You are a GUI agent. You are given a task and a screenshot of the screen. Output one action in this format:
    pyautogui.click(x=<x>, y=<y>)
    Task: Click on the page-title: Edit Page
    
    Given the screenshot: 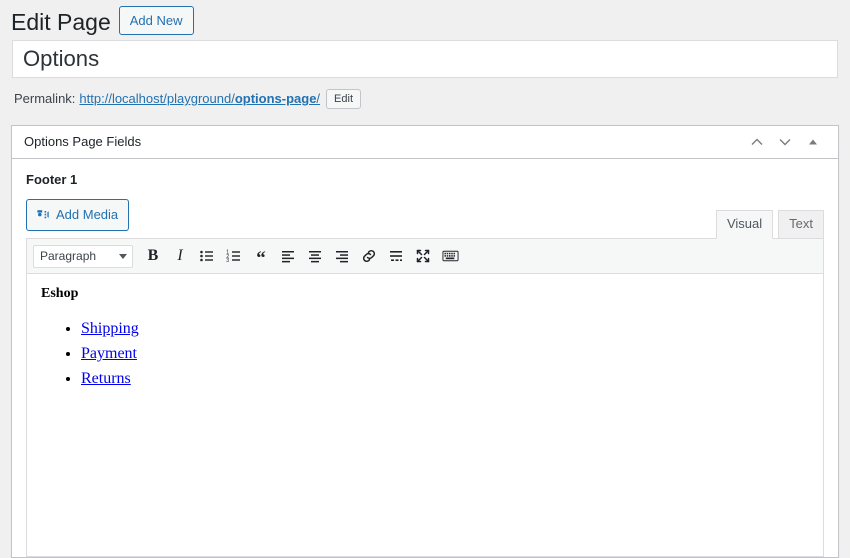 What is the action you would take?
    pyautogui.click(x=61, y=21)
    